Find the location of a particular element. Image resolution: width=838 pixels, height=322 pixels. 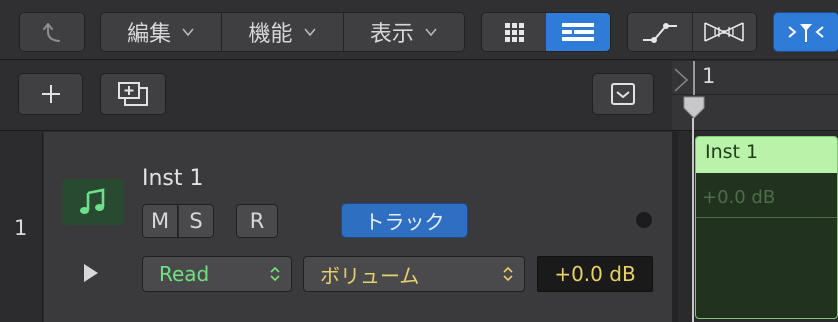

mute-button: M is located at coordinates (160, 221).